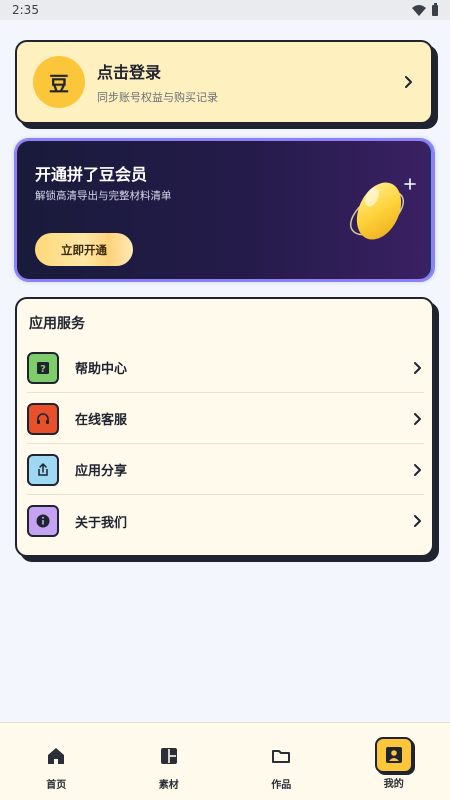  Describe the element at coordinates (435, 9) in the screenshot. I see `battery-icon` at that location.